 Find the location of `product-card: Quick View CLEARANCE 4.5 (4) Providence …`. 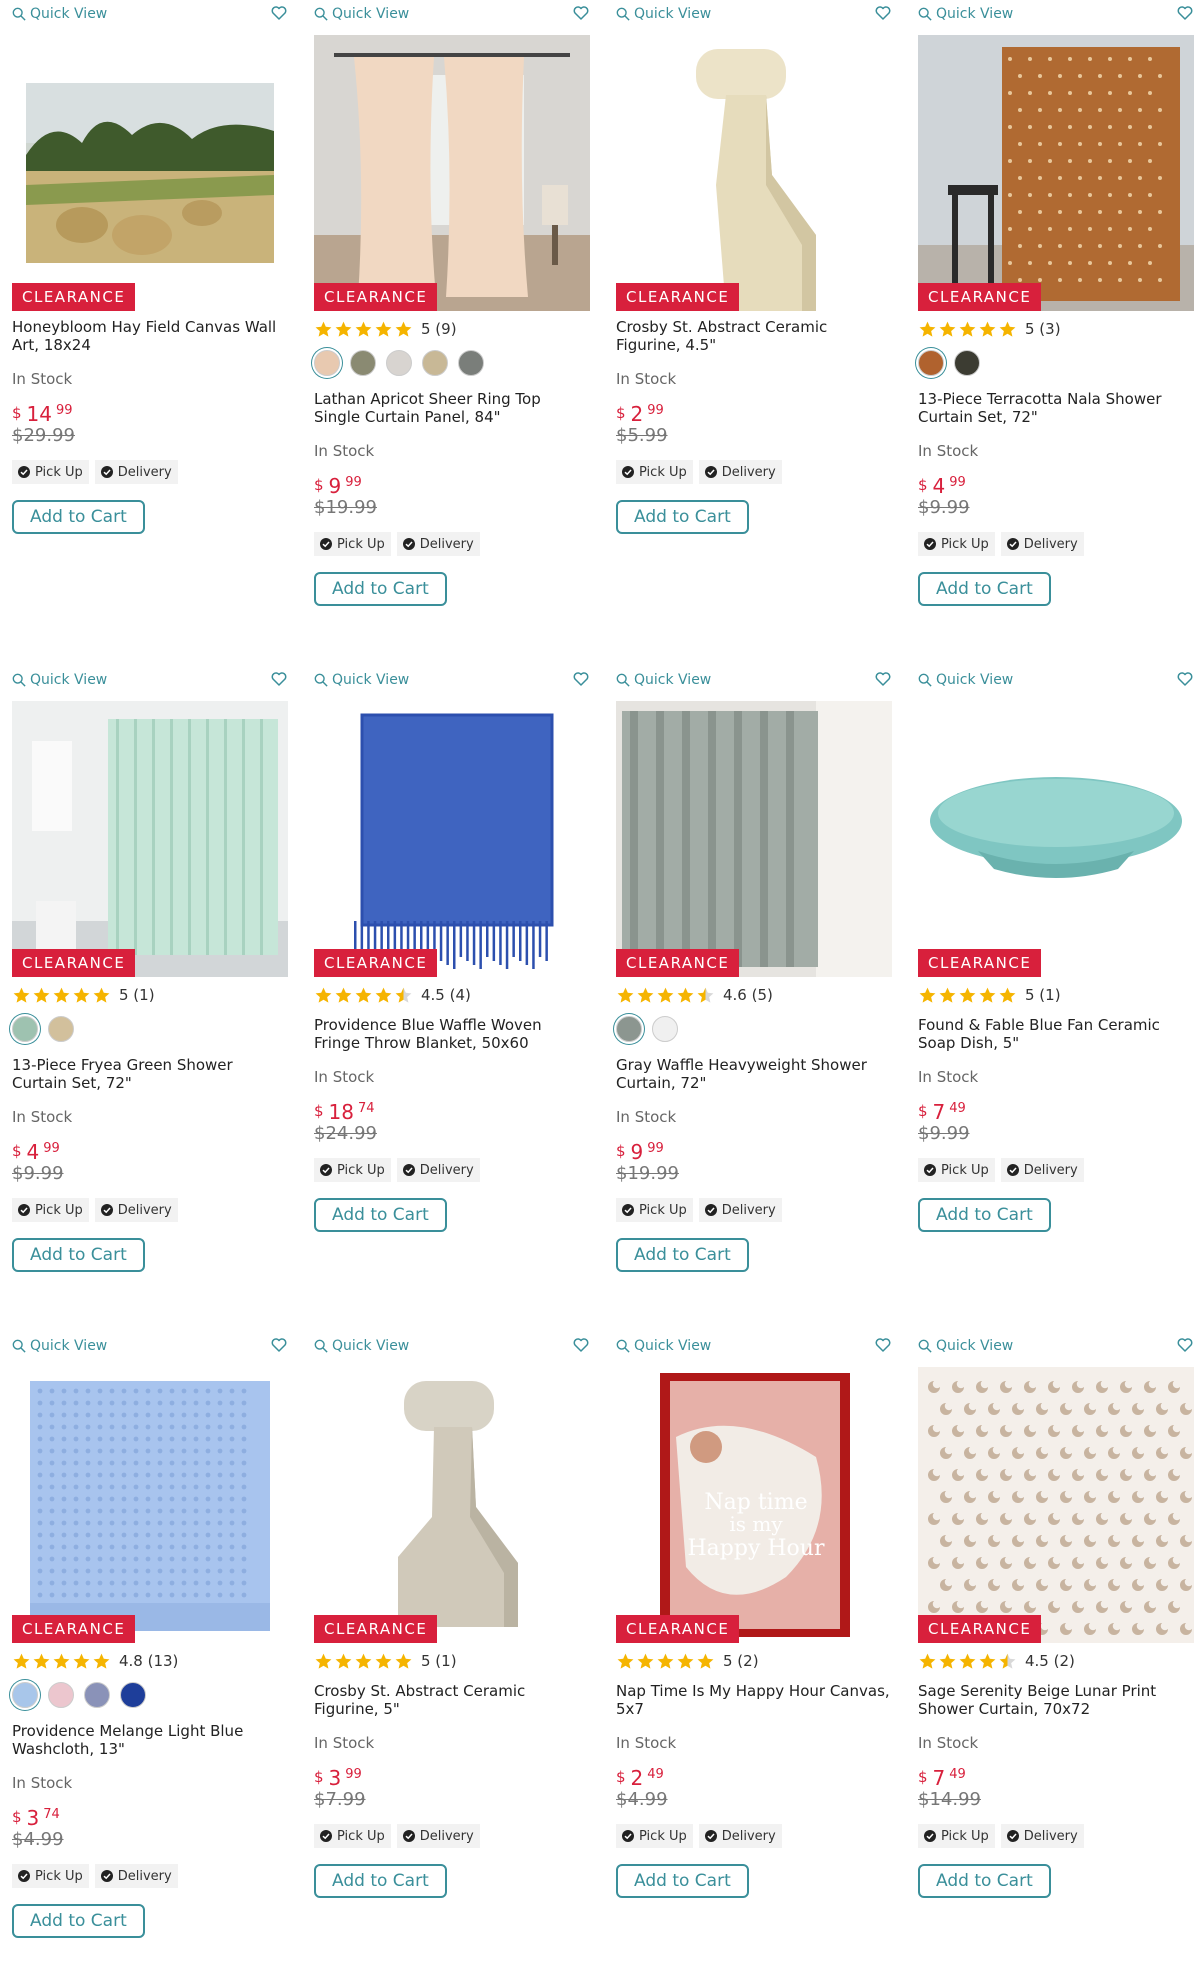

product-card: Quick View CLEARANCE 4.5 (4) Providence … is located at coordinates (452, 991).